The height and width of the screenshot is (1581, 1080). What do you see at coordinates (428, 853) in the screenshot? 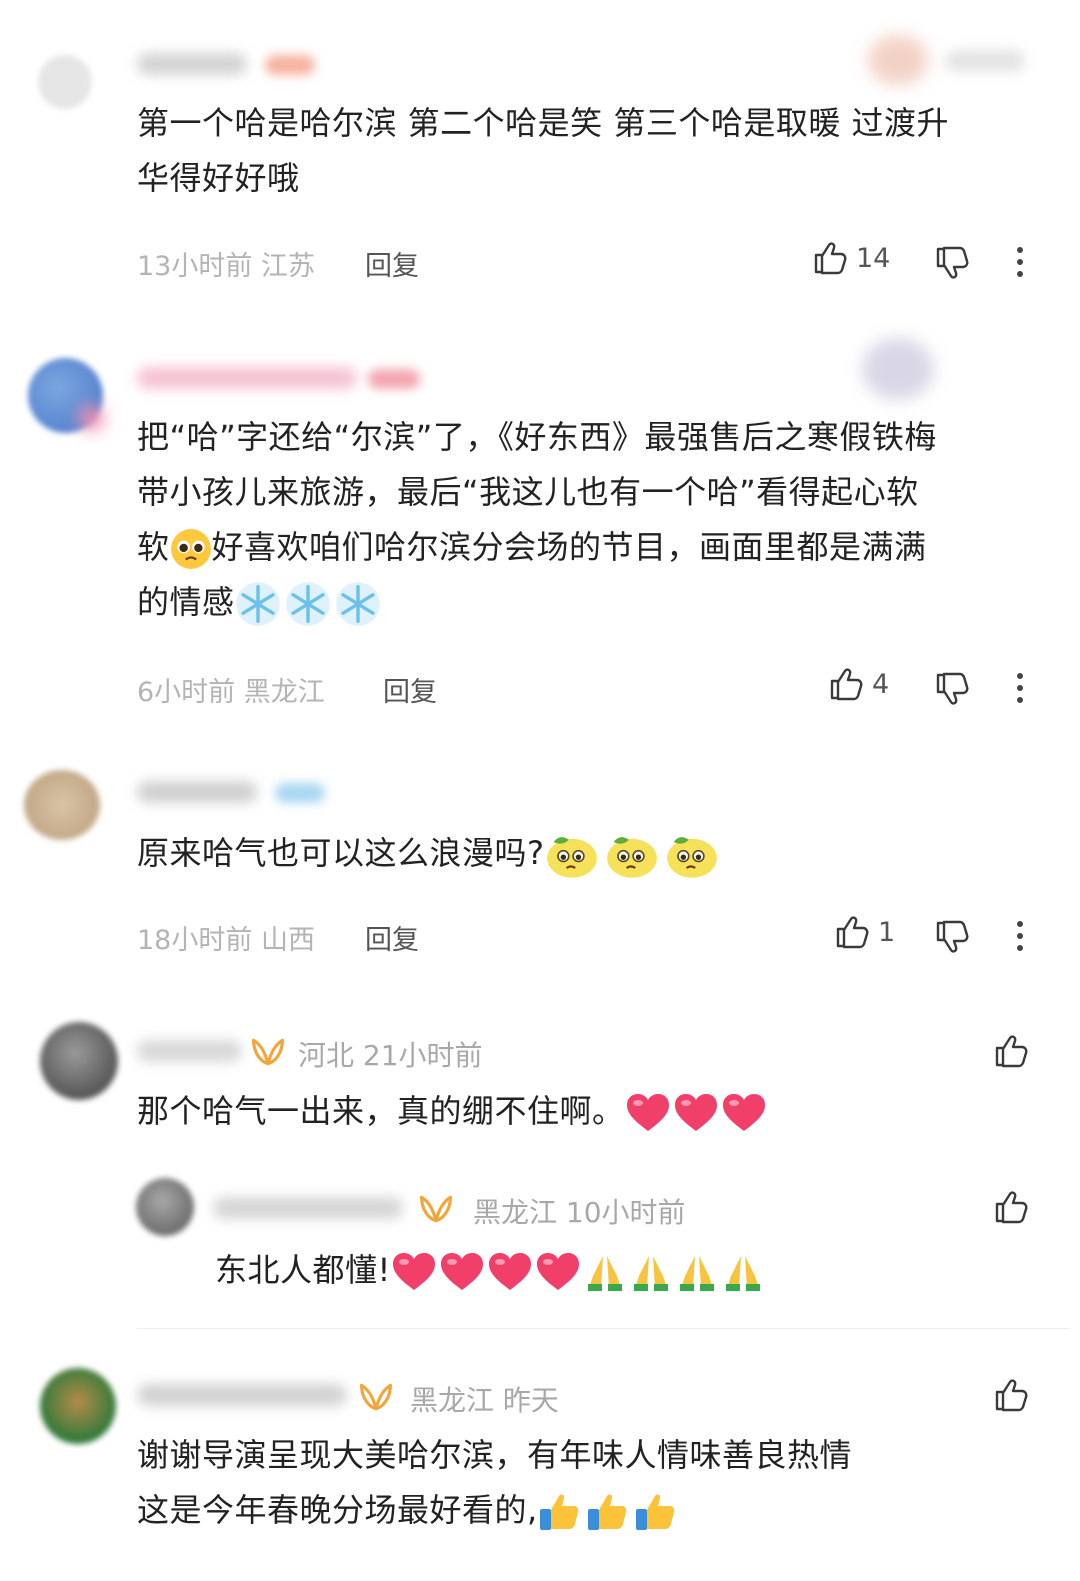
I see `comment-text: 原来哈气也可以这么浪漫吗?` at bounding box center [428, 853].